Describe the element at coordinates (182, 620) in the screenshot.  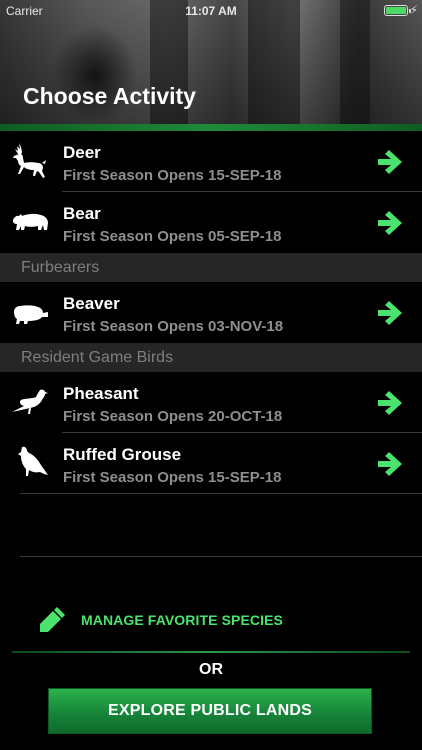
I see `manage-favorites-label: MANAGE FAVORITE SPECIES` at that location.